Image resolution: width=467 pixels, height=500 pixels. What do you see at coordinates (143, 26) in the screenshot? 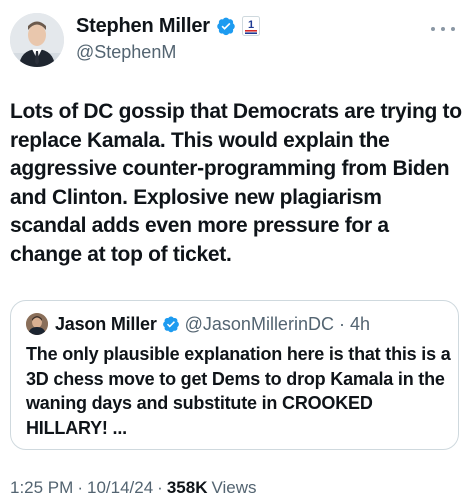
I see `author-display-name: Stephen Miller` at bounding box center [143, 26].